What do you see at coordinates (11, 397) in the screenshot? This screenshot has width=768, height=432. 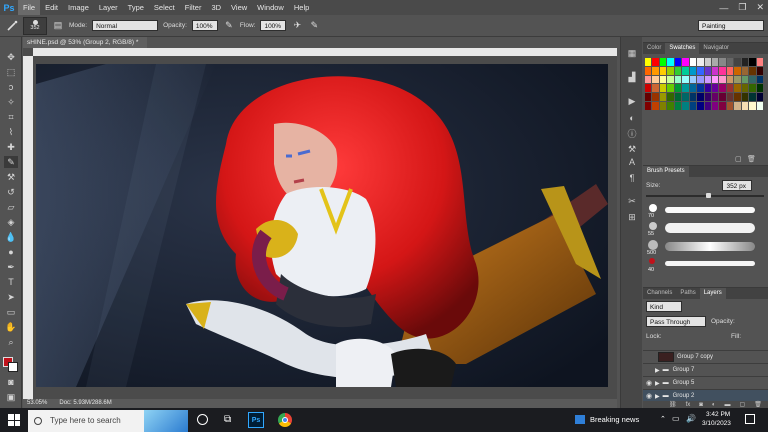 I see `screen-mode-icon: ▣` at bounding box center [11, 397].